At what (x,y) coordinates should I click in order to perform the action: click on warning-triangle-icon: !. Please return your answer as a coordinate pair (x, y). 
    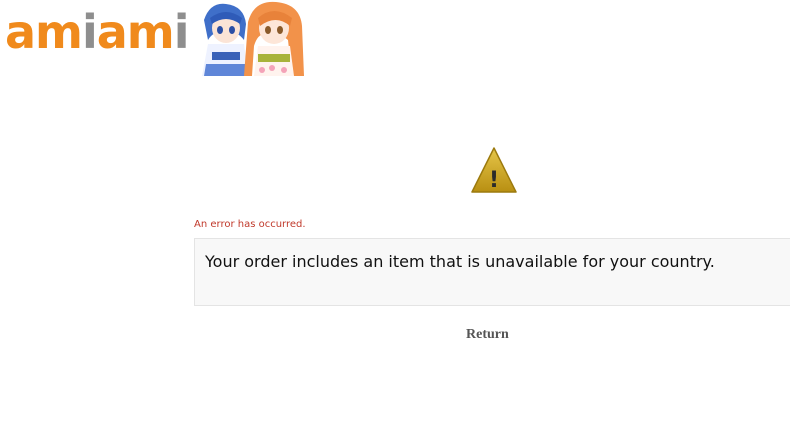
    Looking at the image, I should click on (494, 170).